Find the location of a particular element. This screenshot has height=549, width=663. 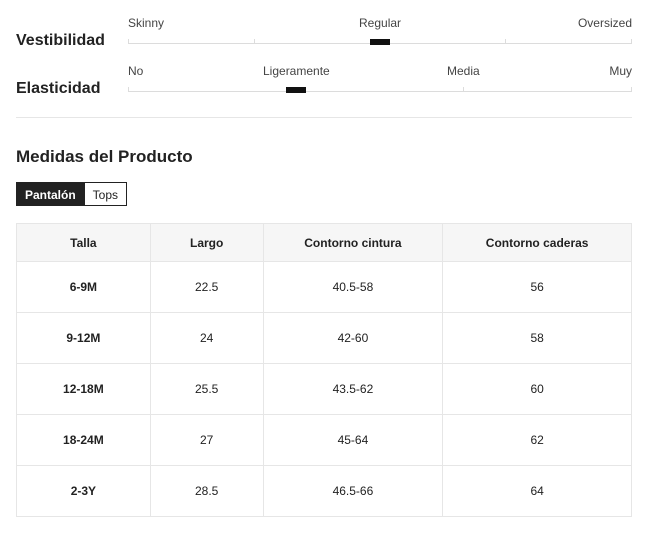

length-cell: 24 is located at coordinates (206, 338).